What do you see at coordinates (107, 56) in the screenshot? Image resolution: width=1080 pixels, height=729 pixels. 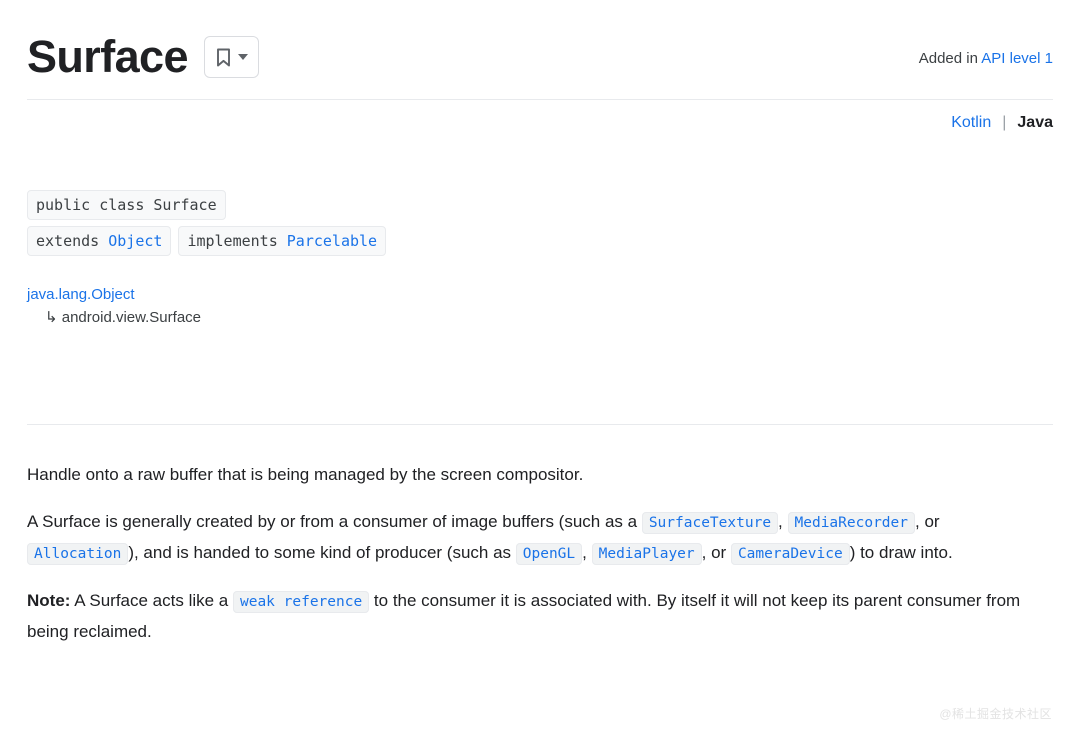 I see `page-title: Surface` at bounding box center [107, 56].